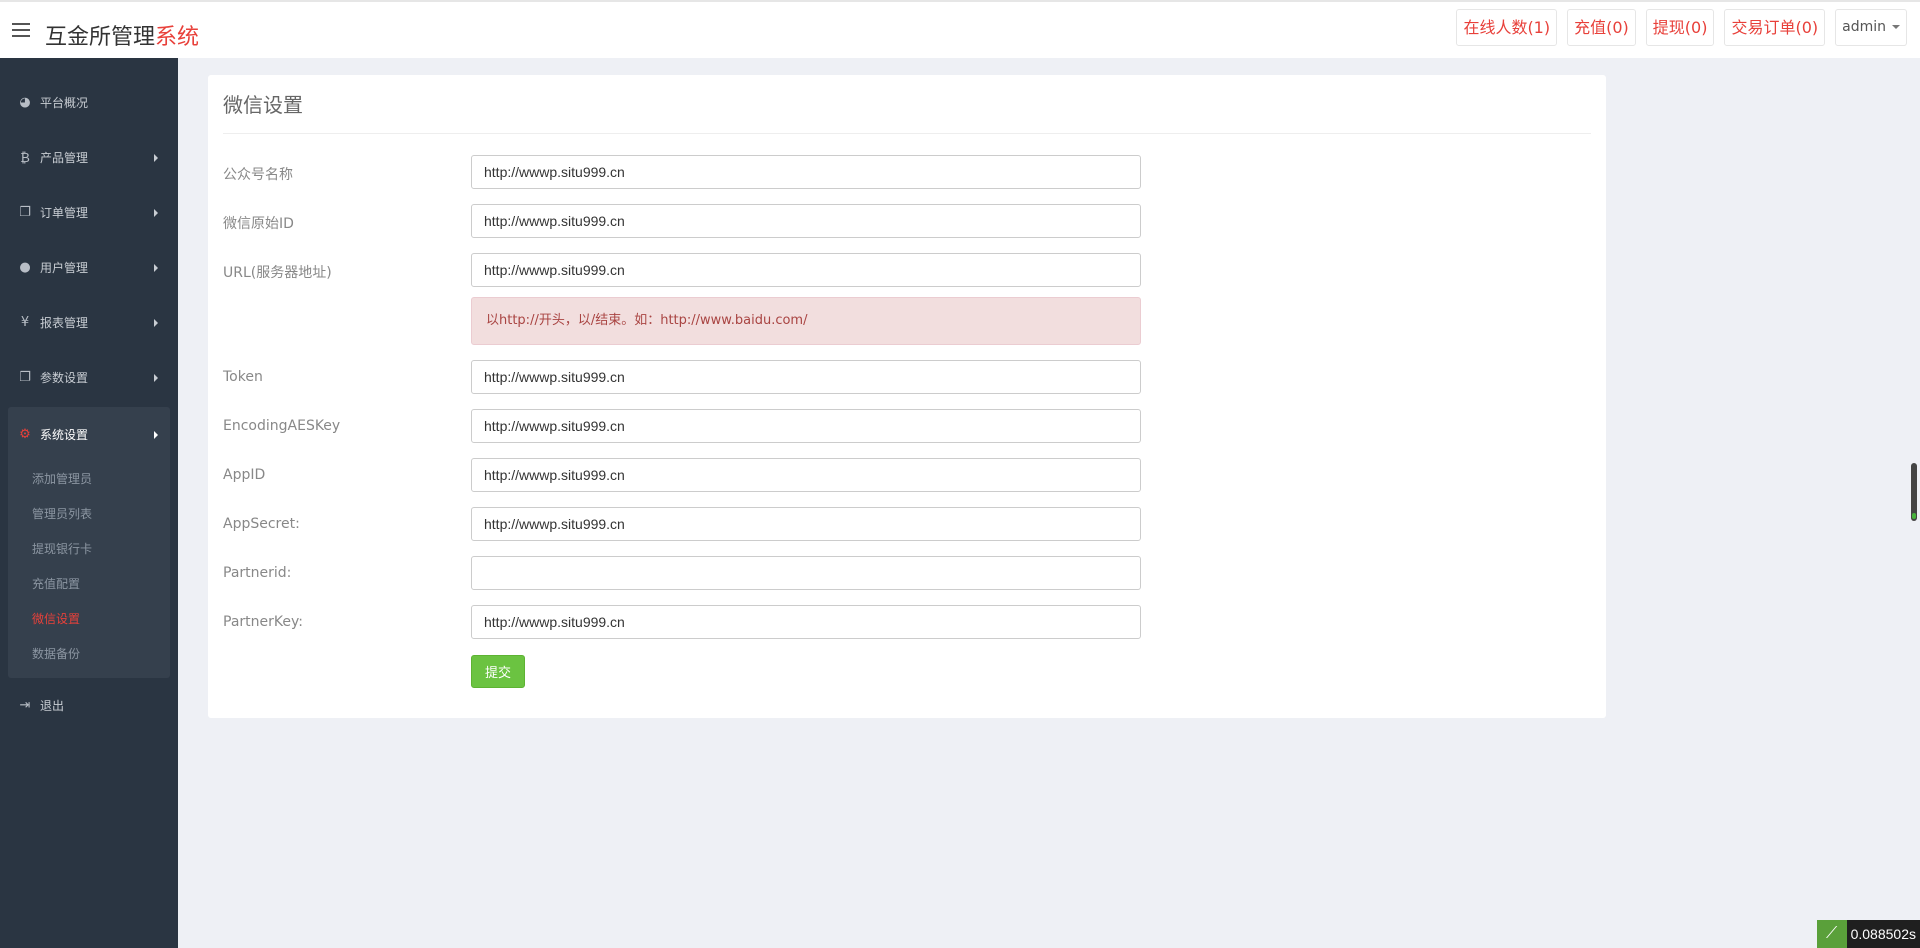 The width and height of the screenshot is (1920, 948). Describe the element at coordinates (21, 30) in the screenshot. I see `hamburger-menu-icon` at that location.